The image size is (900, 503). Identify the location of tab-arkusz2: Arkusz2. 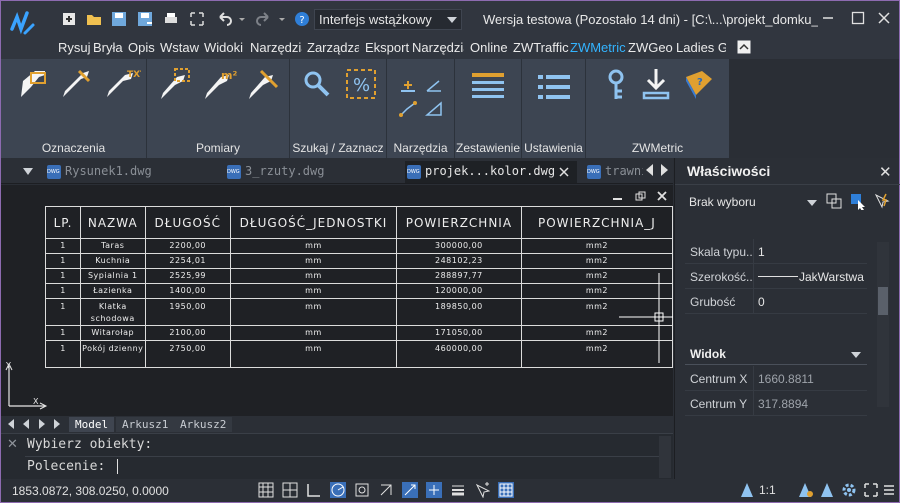
(203, 424).